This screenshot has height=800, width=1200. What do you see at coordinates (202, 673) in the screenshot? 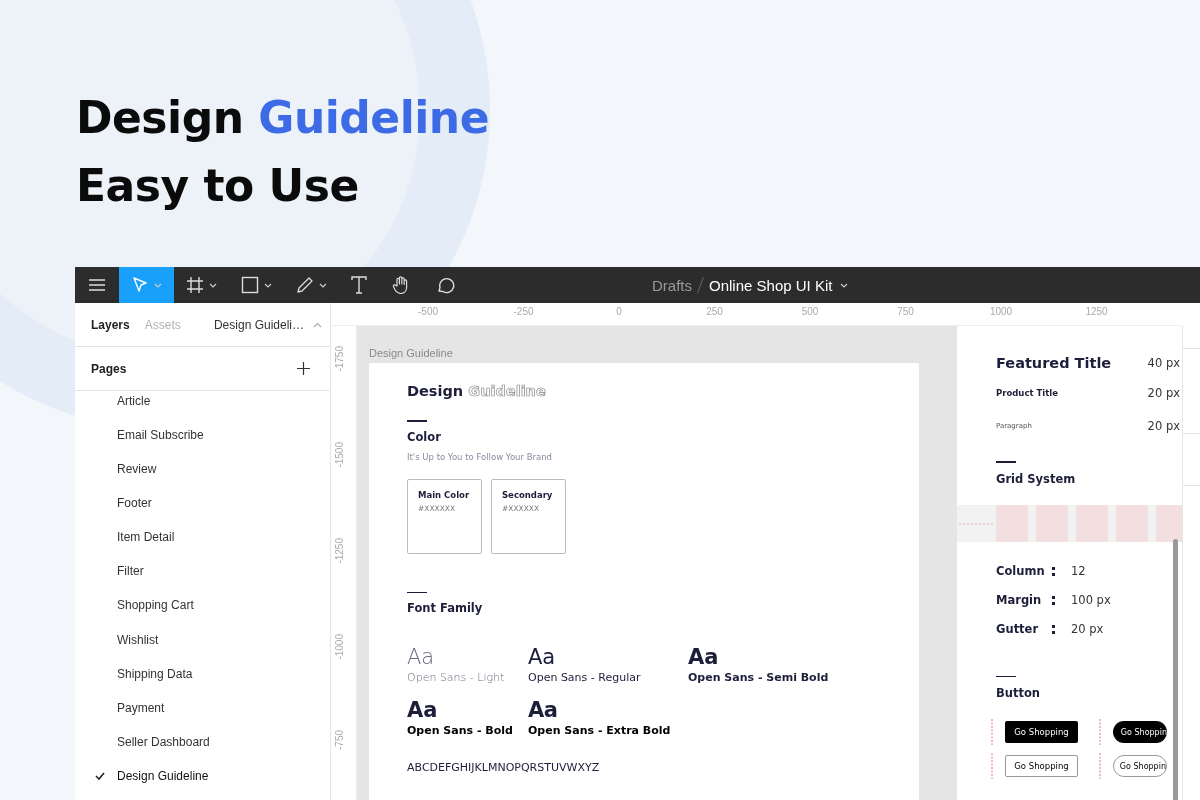
I see `page-item: Shipping Data` at bounding box center [202, 673].